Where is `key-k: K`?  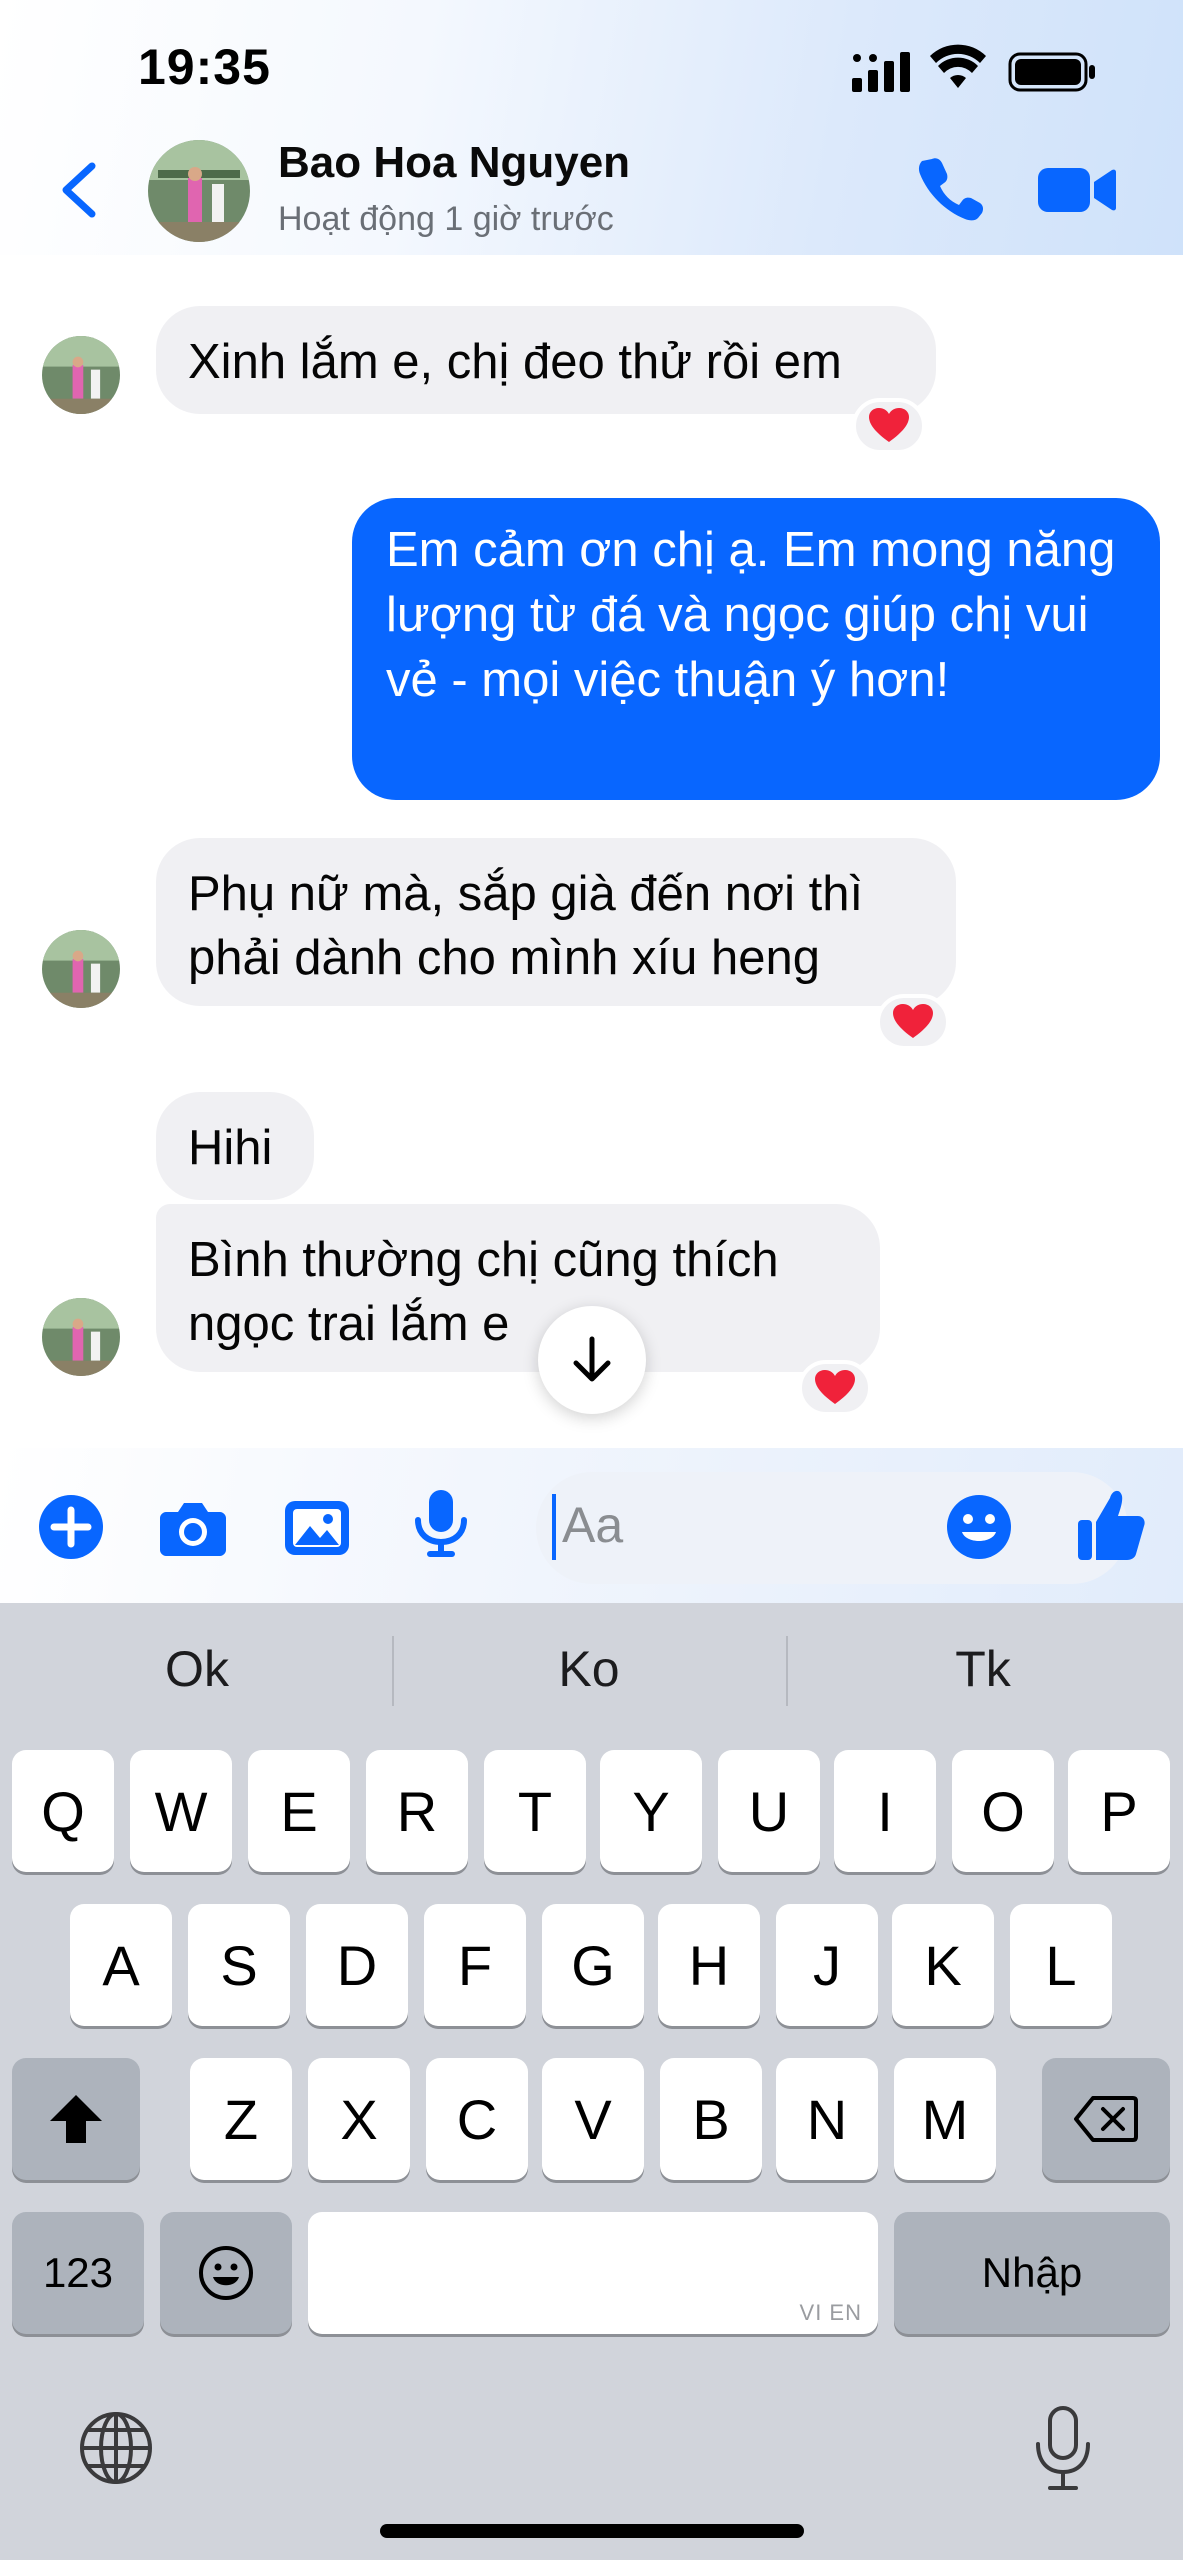
key-k: K is located at coordinates (943, 1965).